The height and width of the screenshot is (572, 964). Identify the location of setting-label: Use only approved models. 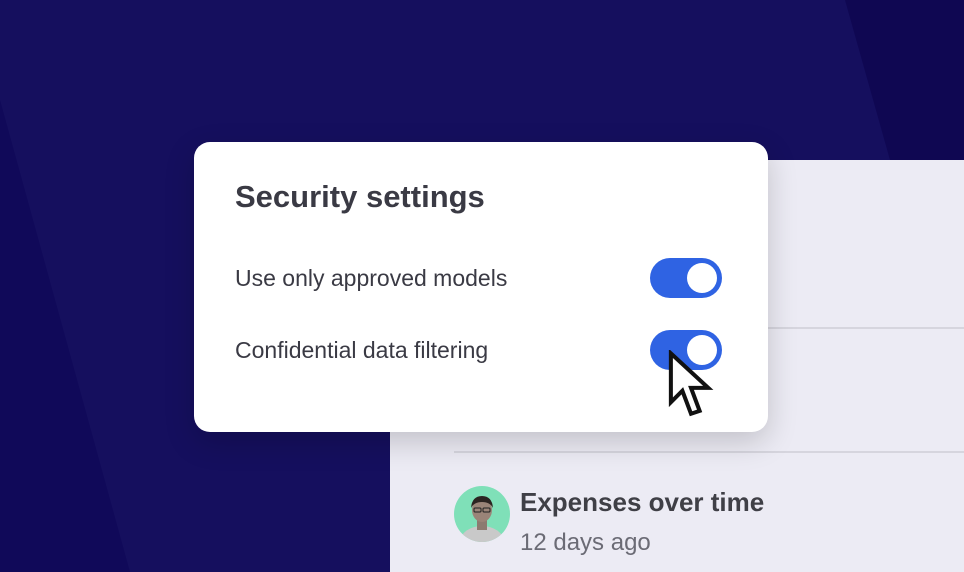
(371, 278).